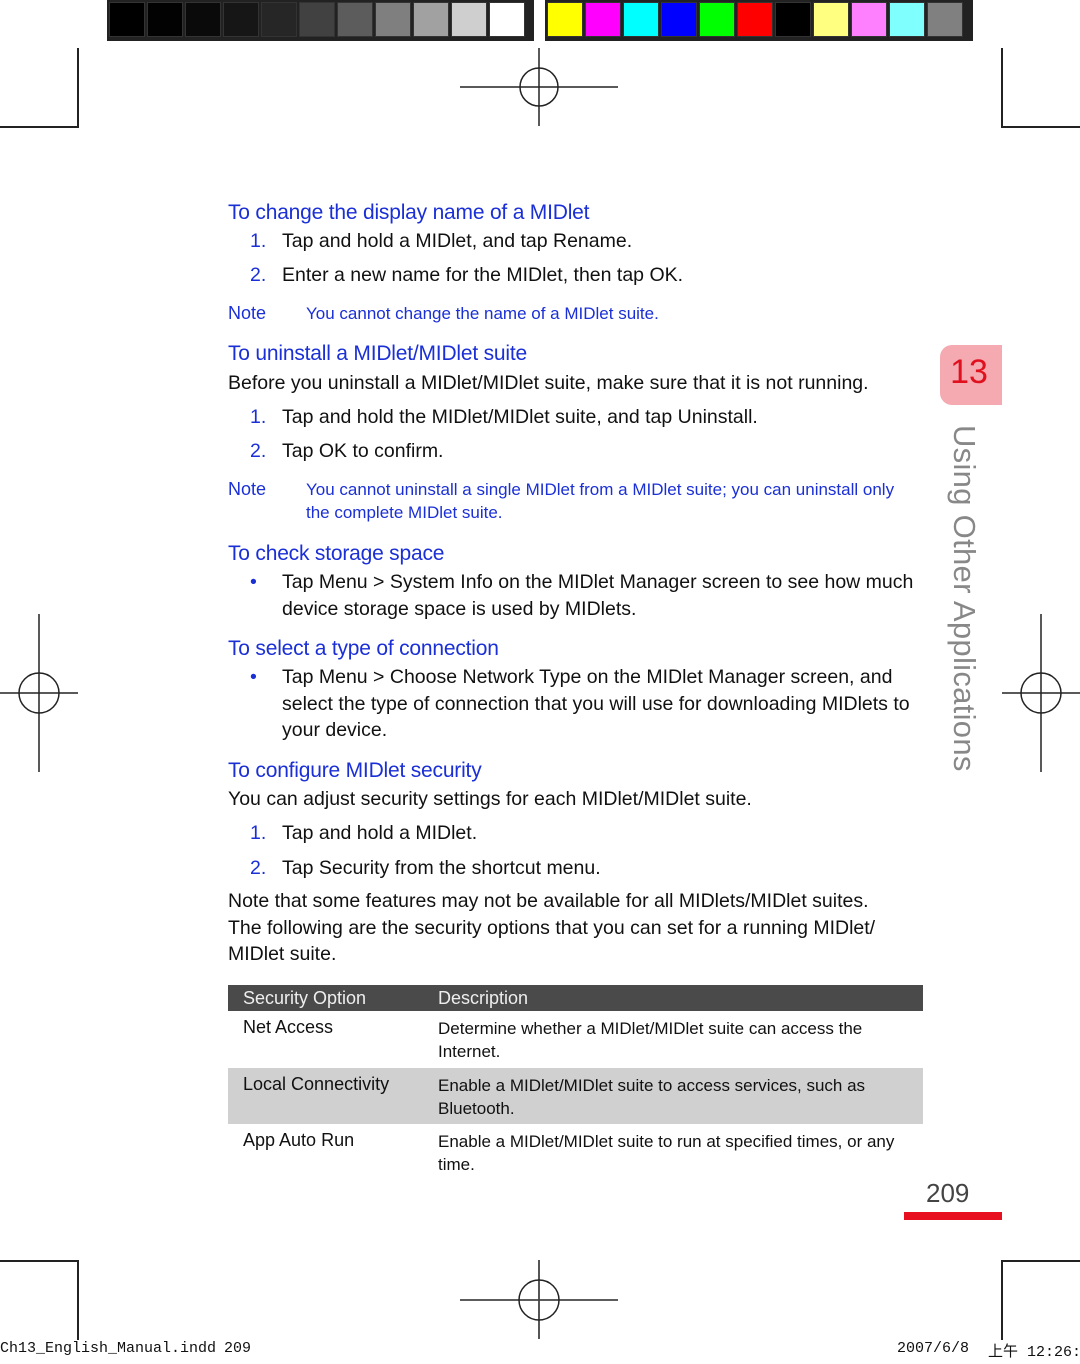  Describe the element at coordinates (305, 998) in the screenshot. I see `column-header-option: Security Option` at that location.